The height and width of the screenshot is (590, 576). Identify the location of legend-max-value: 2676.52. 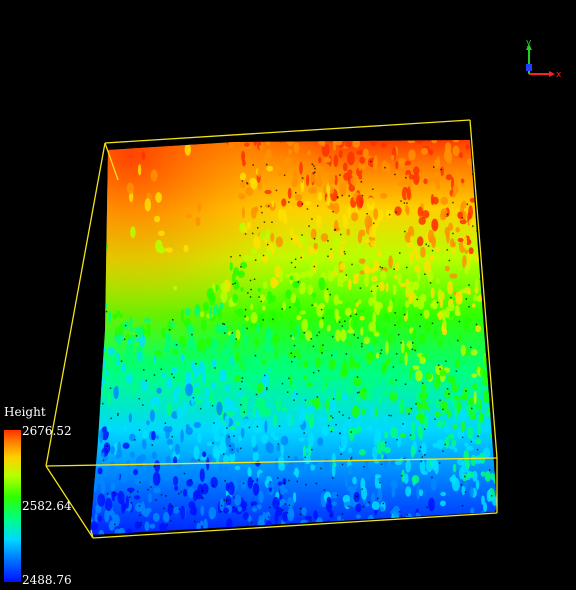
(47, 431).